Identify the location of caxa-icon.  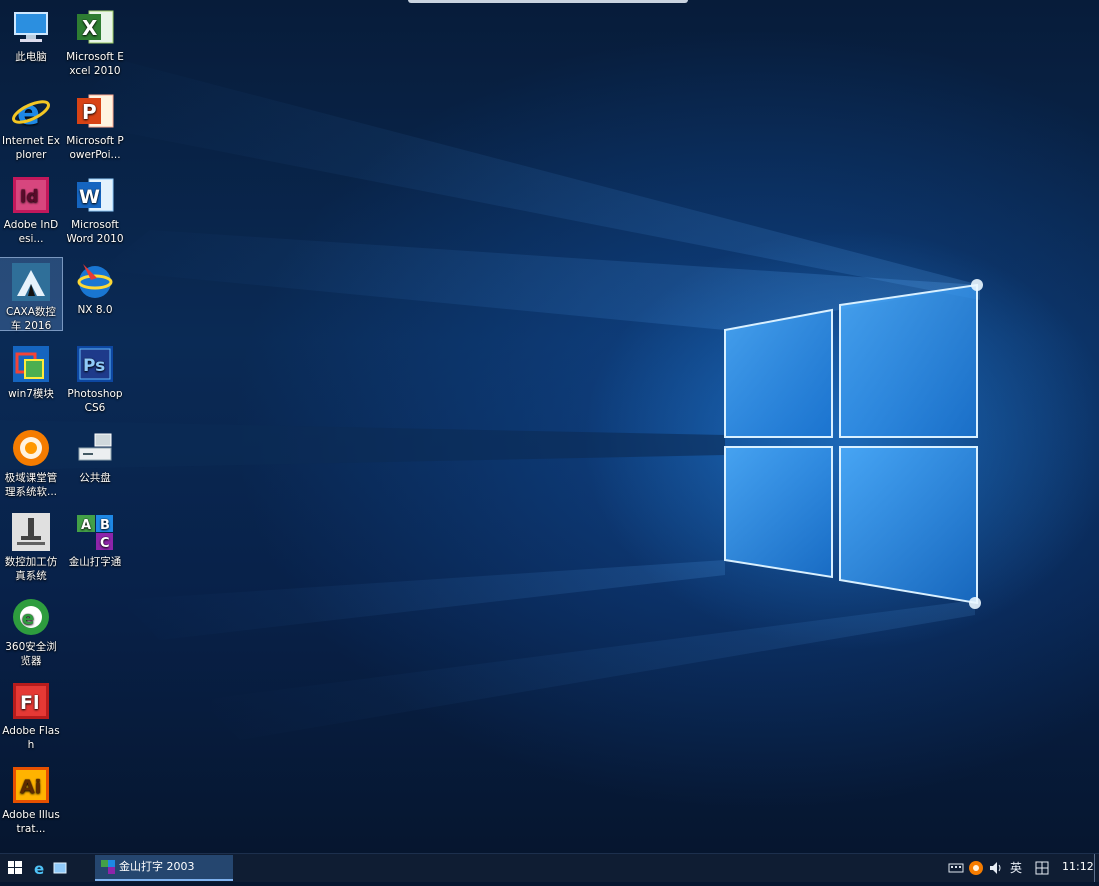
(31, 282).